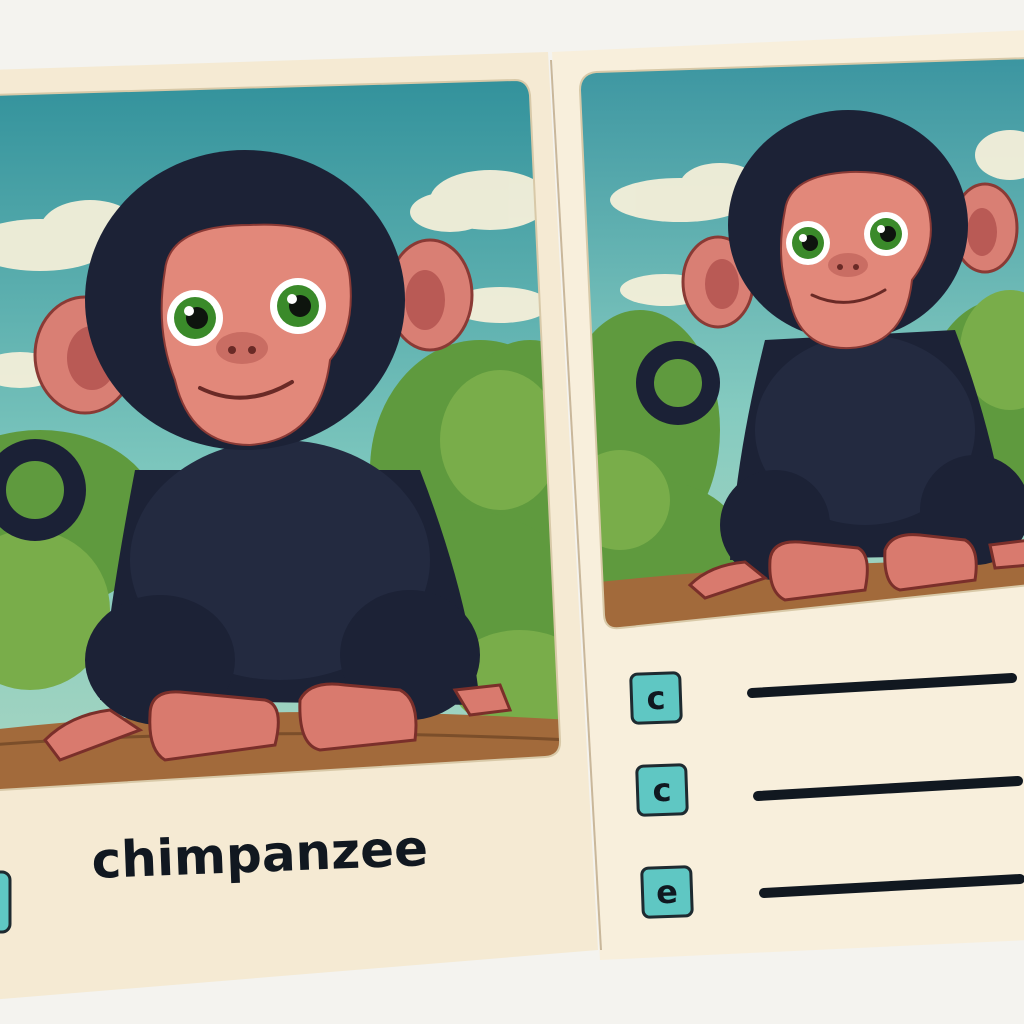 This screenshot has height=1024, width=1024. Describe the element at coordinates (259, 854) in the screenshot. I see `word-label: chimpanzee` at that location.